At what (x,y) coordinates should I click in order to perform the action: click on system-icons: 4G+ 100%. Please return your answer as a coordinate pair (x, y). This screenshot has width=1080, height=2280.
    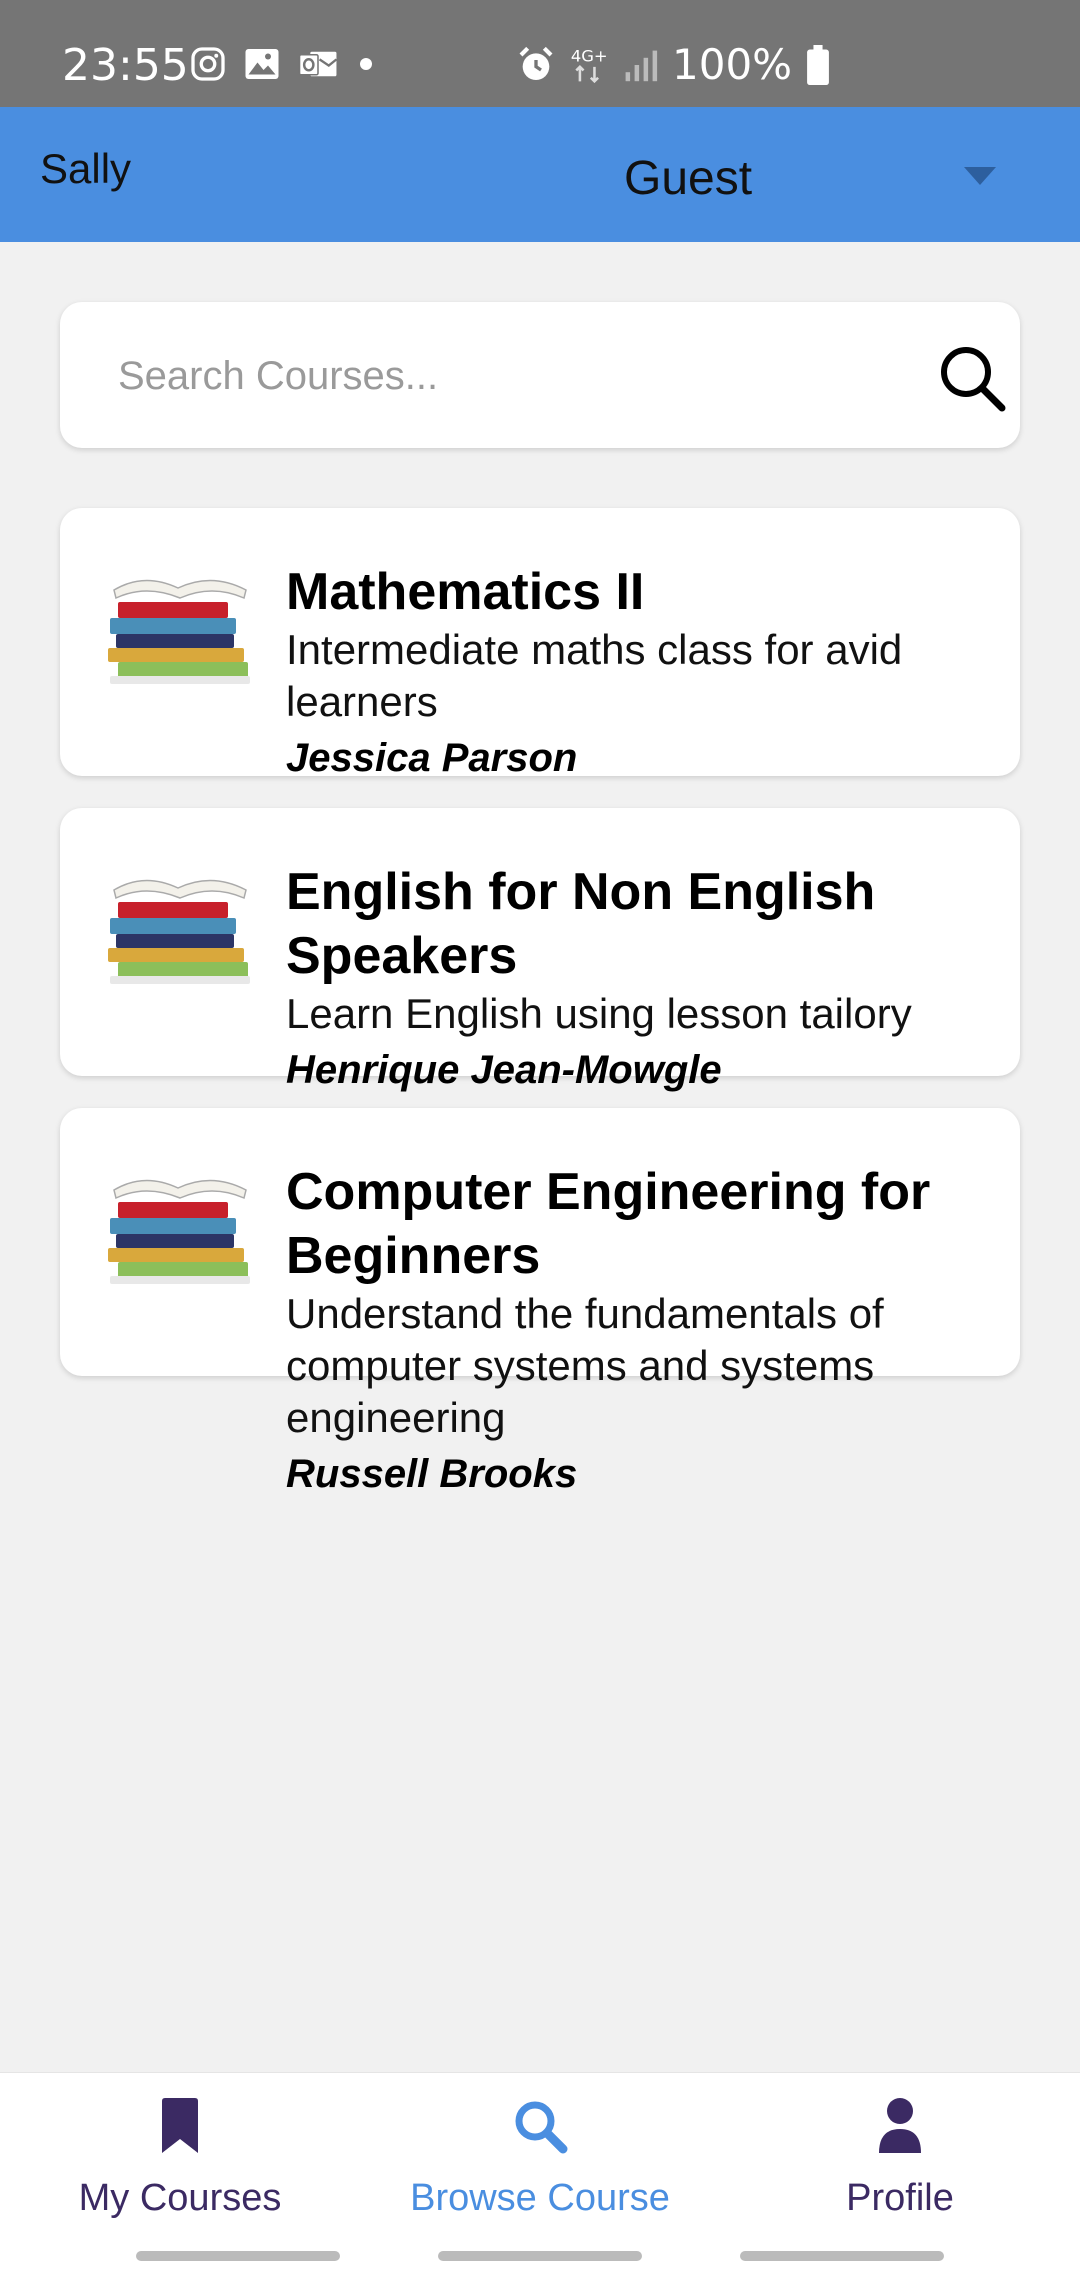
    Looking at the image, I should click on (673, 64).